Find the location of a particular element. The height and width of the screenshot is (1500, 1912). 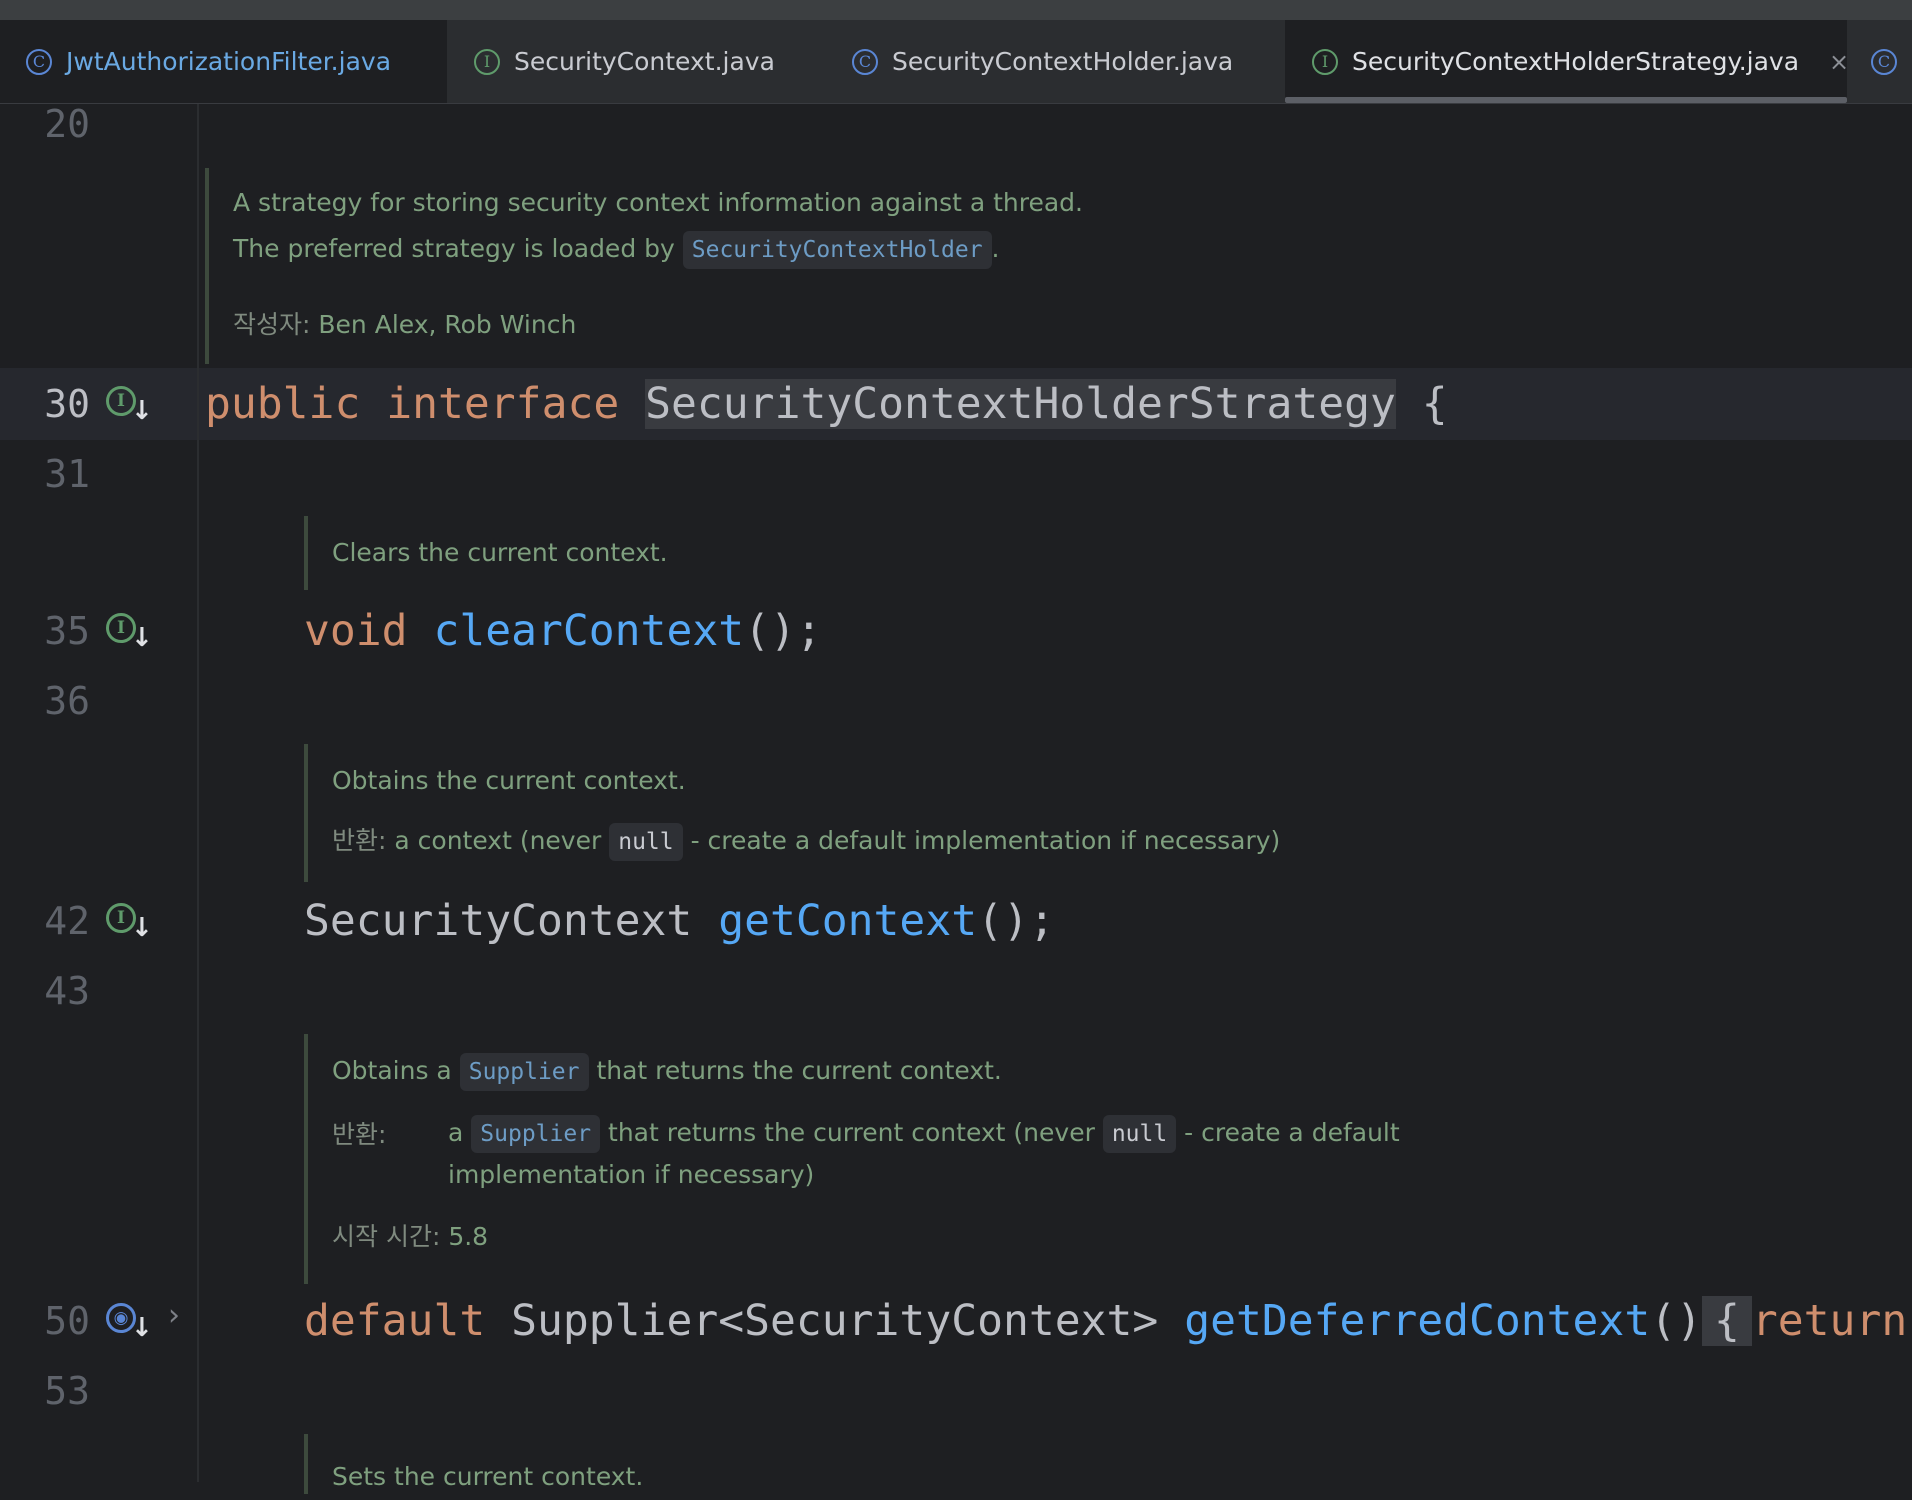

method-clear-context: void clearContext(); is located at coordinates (563, 631).